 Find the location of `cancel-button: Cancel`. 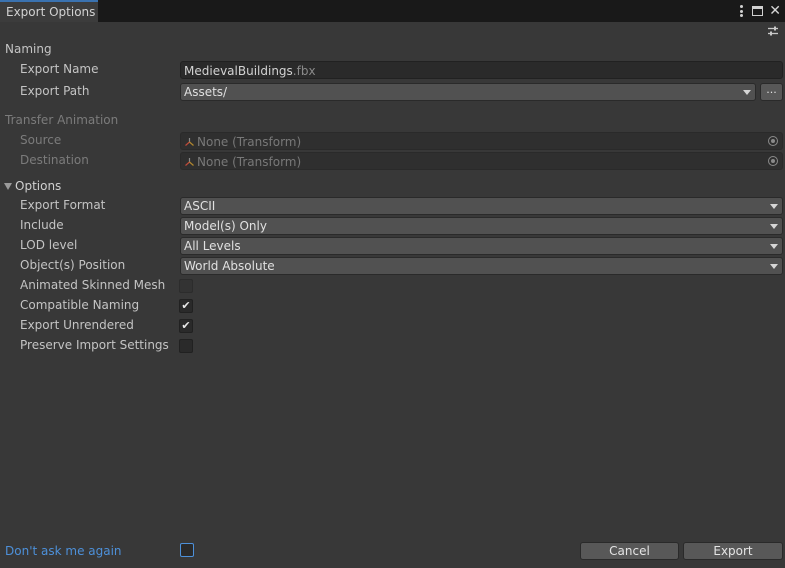

cancel-button: Cancel is located at coordinates (629, 551).